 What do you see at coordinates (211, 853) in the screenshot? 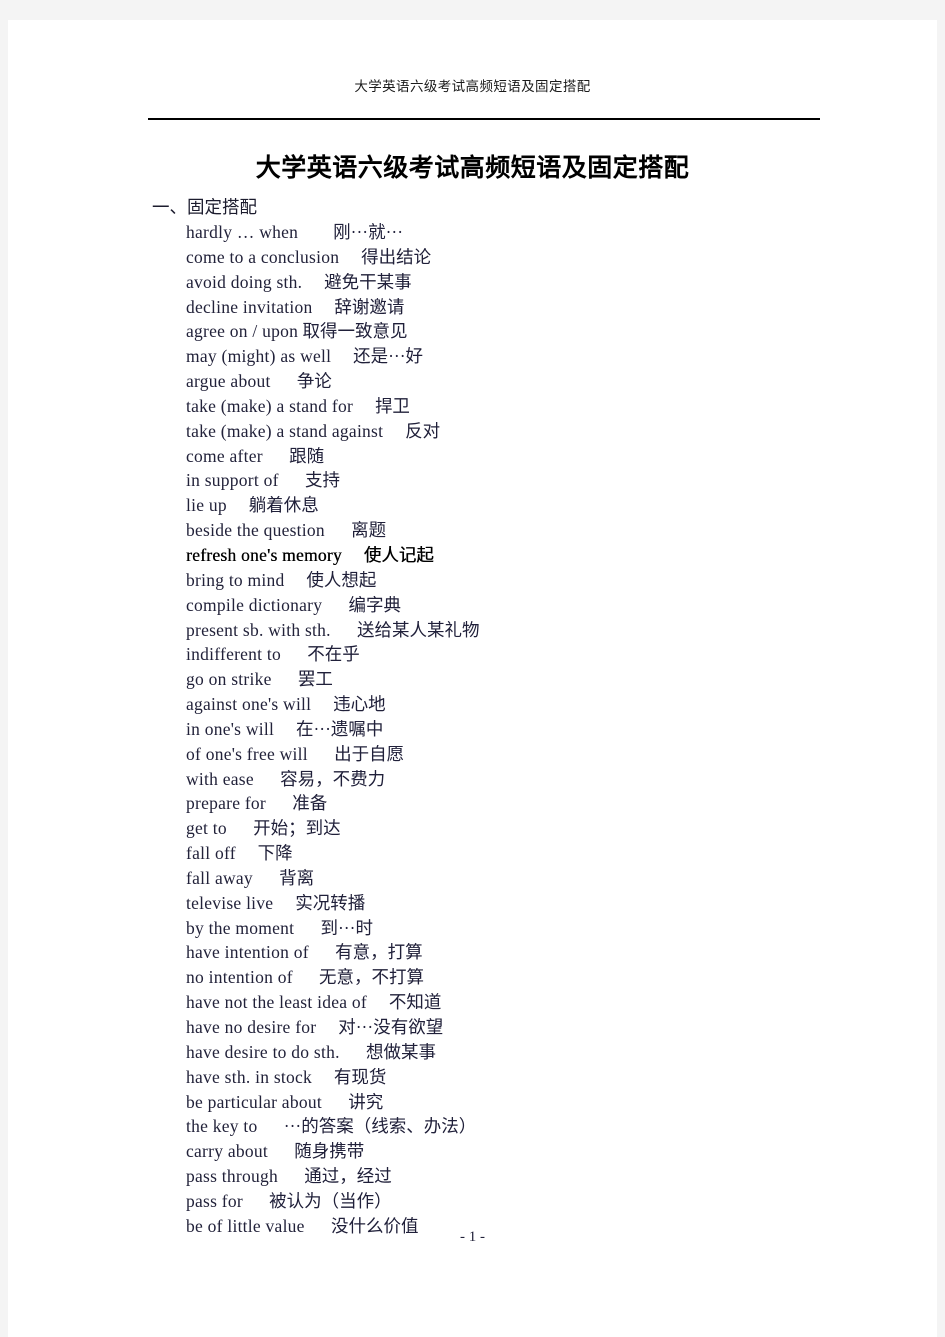
I see `phrase-english: fall off` at bounding box center [211, 853].